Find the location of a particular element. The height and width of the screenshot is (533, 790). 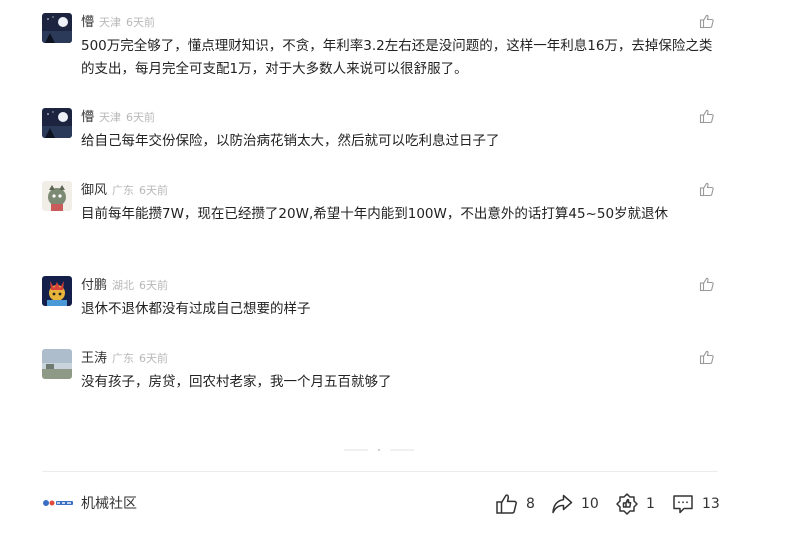

brand-name: 机械社区 is located at coordinates (109, 504).